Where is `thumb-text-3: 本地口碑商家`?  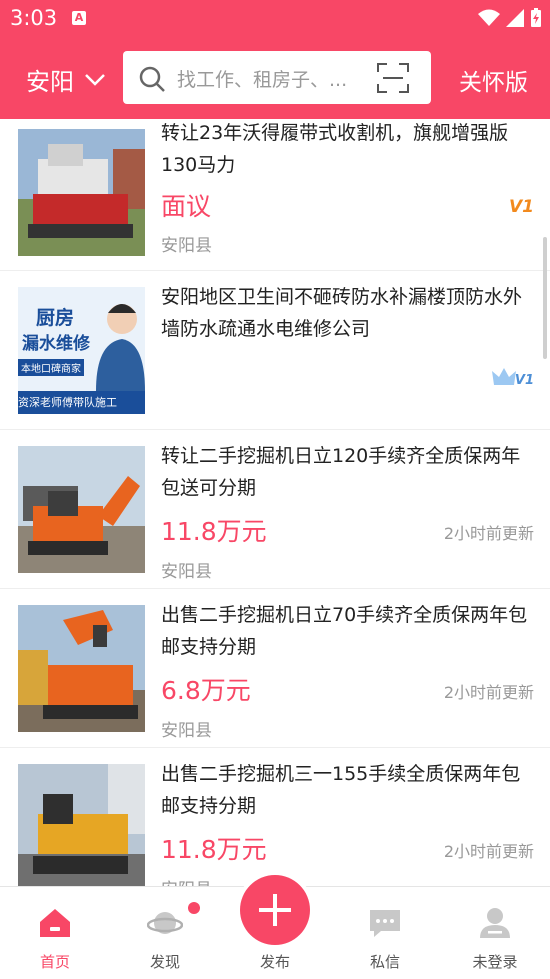 thumb-text-3: 本地口碑商家 is located at coordinates (51, 367).